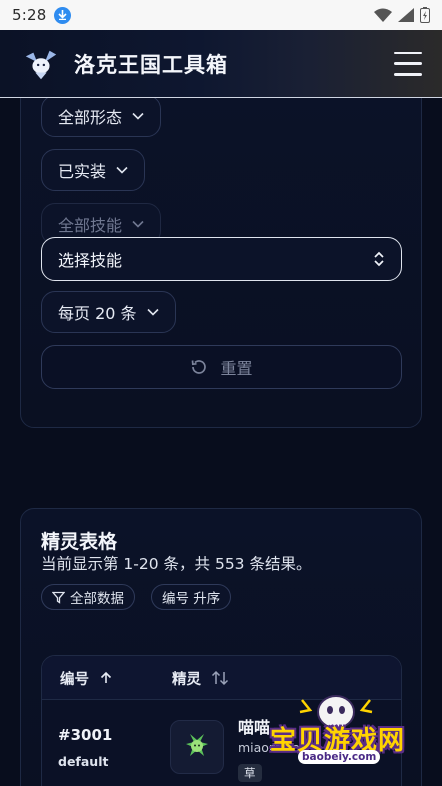 The width and height of the screenshot is (442, 786). What do you see at coordinates (425, 15) in the screenshot?
I see `battery-icon` at bounding box center [425, 15].